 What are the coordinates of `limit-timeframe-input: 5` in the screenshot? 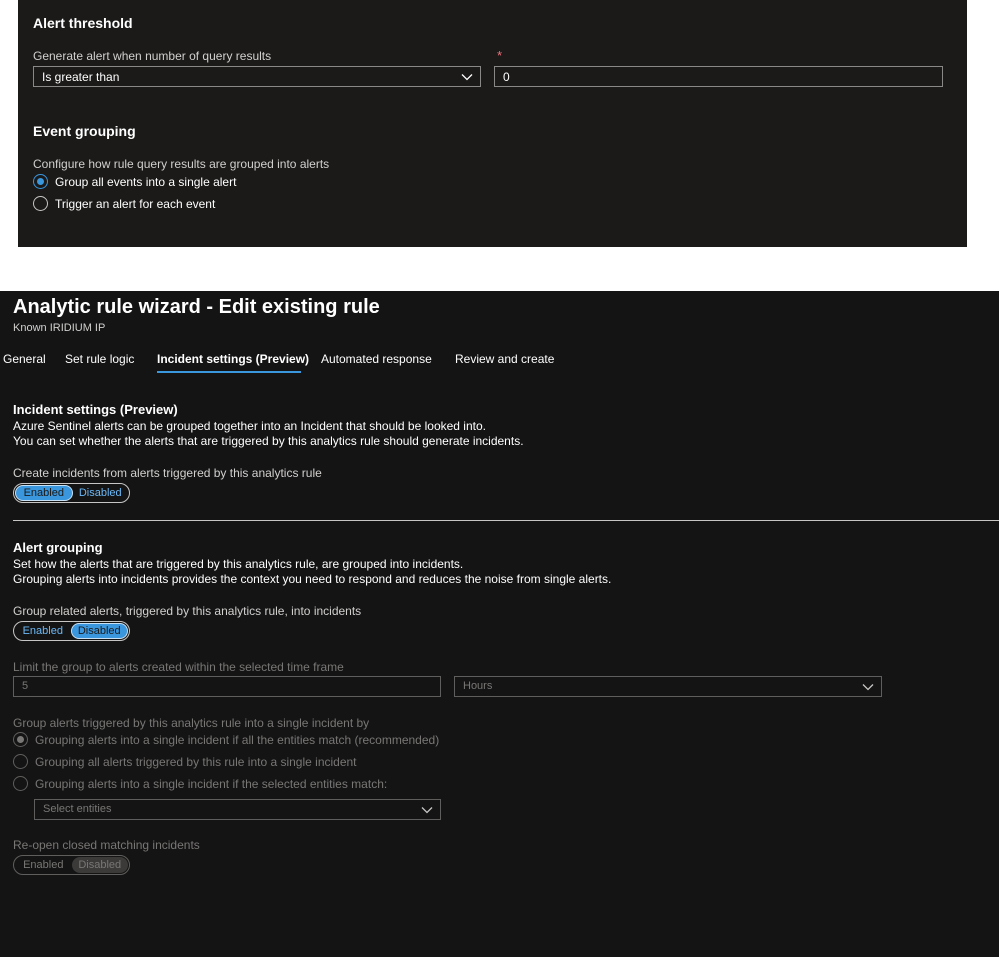 It's located at (227, 686).